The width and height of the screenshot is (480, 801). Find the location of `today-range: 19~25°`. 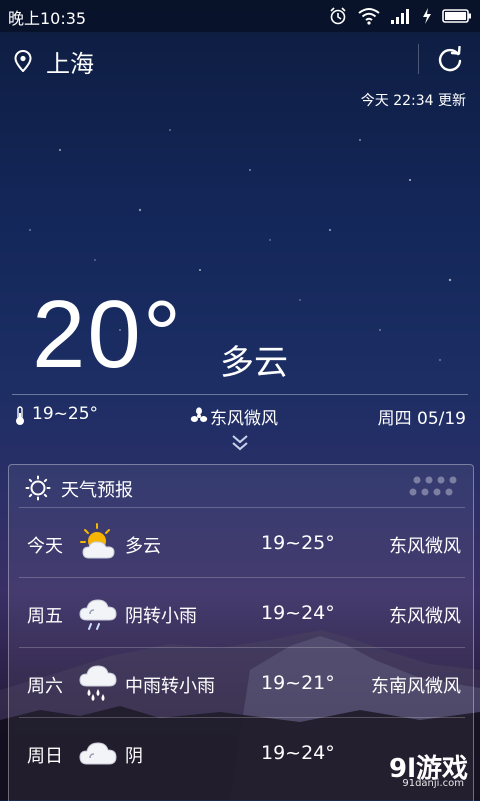

today-range: 19~25° is located at coordinates (65, 414).